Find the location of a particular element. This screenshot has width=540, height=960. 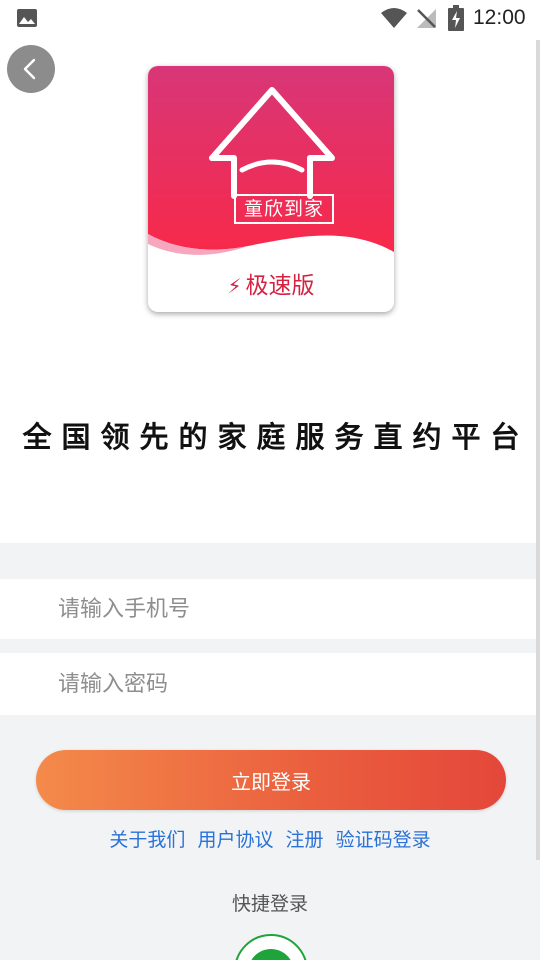

register-link: 注册 is located at coordinates (305, 840).